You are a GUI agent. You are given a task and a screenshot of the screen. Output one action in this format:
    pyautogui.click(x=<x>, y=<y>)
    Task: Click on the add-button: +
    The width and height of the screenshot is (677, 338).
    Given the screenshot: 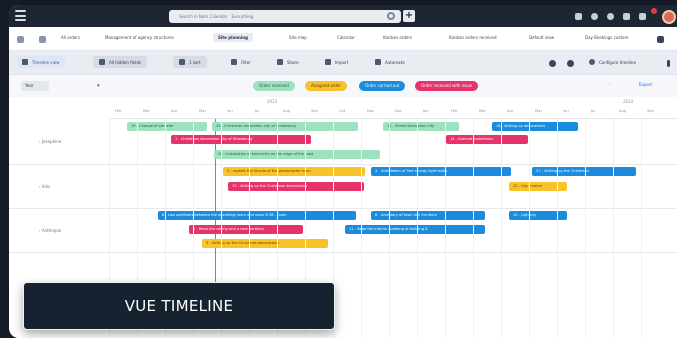 What is the action you would take?
    pyautogui.click(x=409, y=16)
    